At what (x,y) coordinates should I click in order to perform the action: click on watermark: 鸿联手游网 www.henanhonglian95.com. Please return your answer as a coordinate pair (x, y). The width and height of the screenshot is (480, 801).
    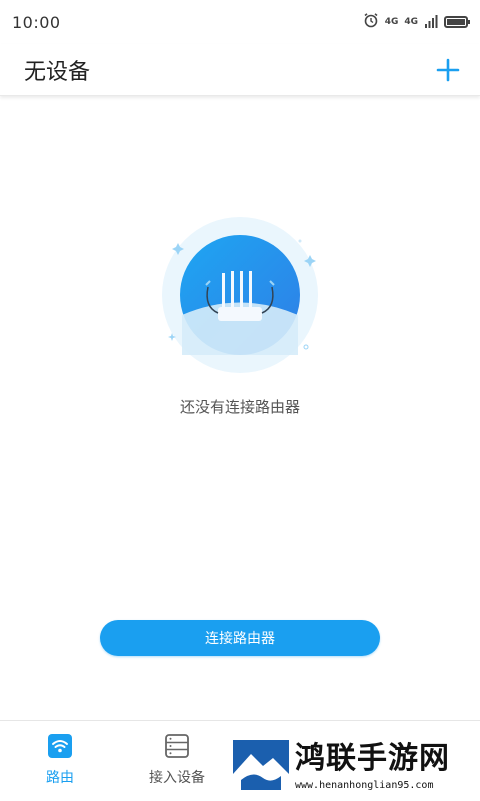
    Looking at the image, I should click on (356, 770).